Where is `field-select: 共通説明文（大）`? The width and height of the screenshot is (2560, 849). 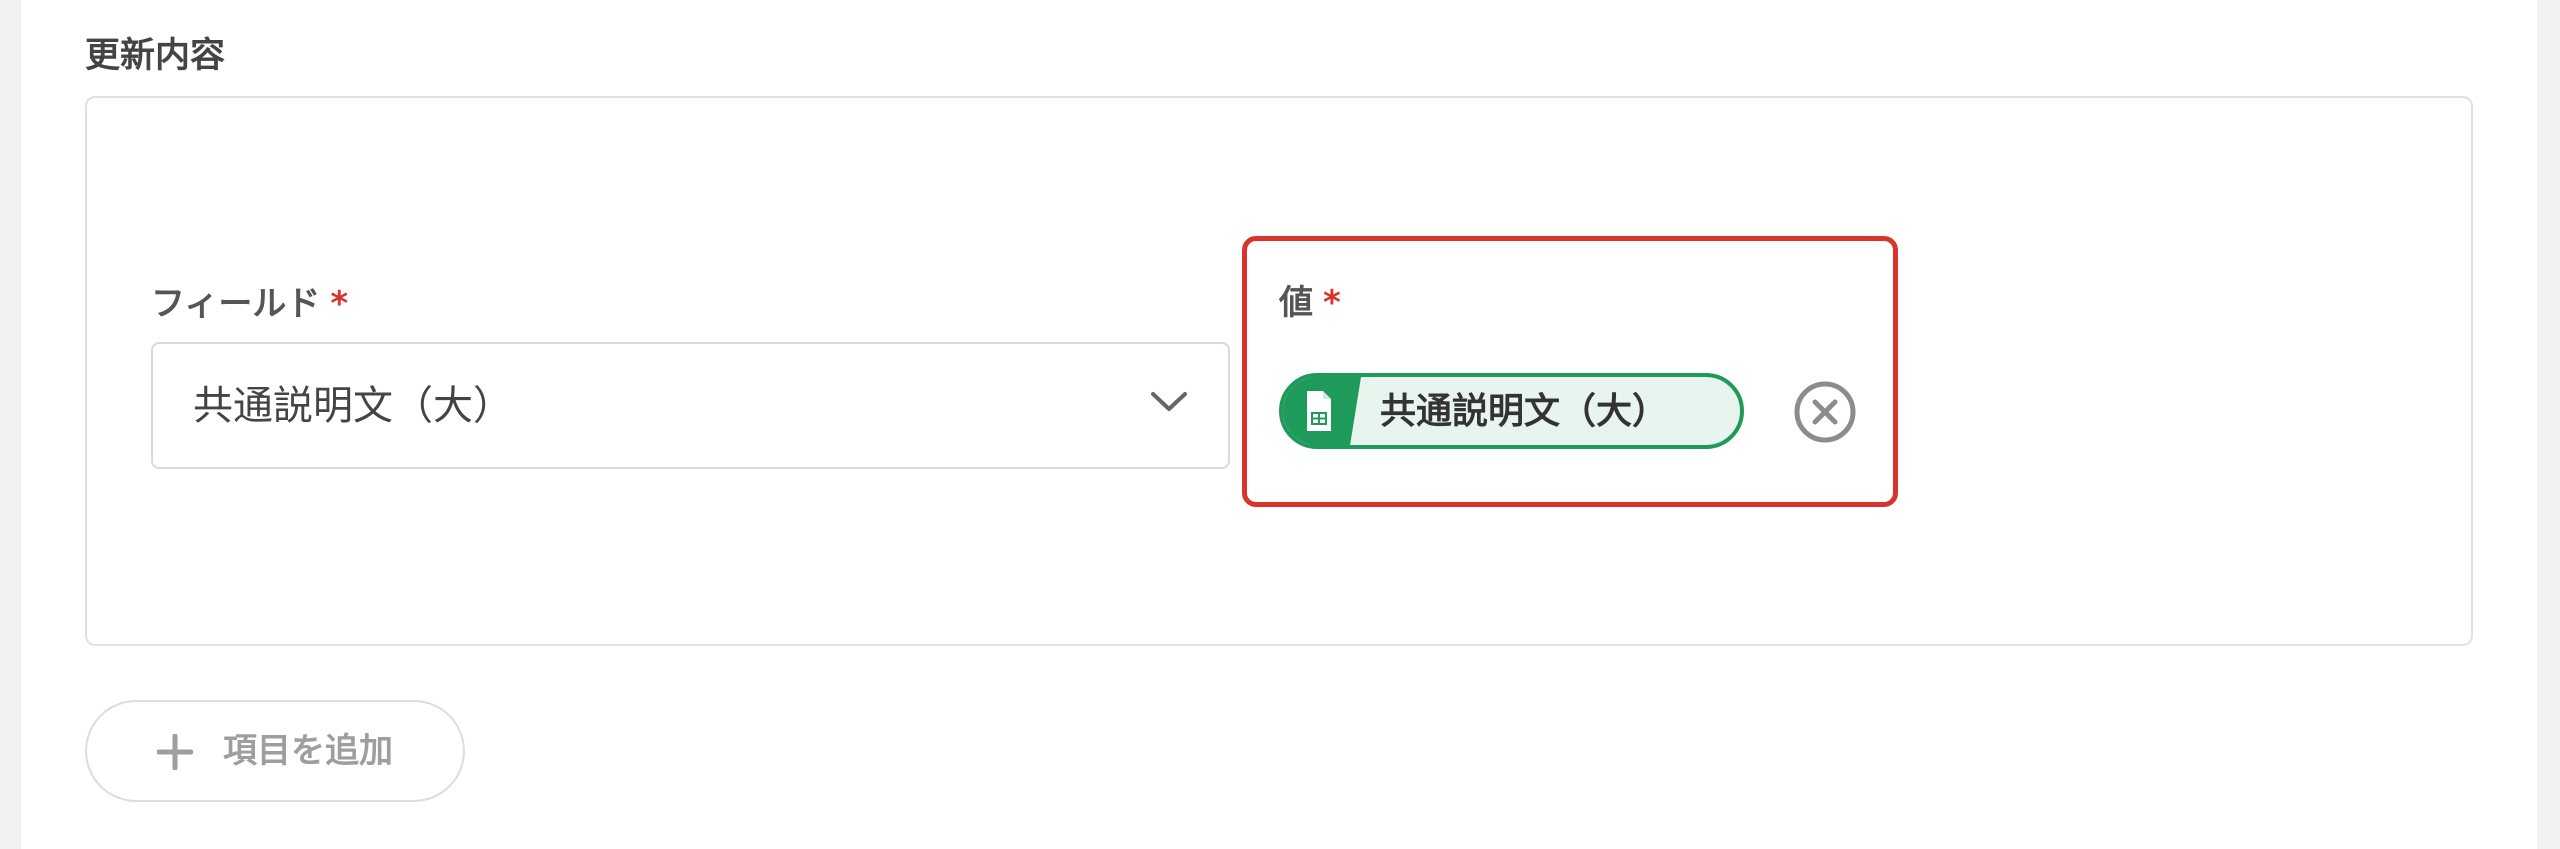 field-select: 共通説明文（大） is located at coordinates (690, 405).